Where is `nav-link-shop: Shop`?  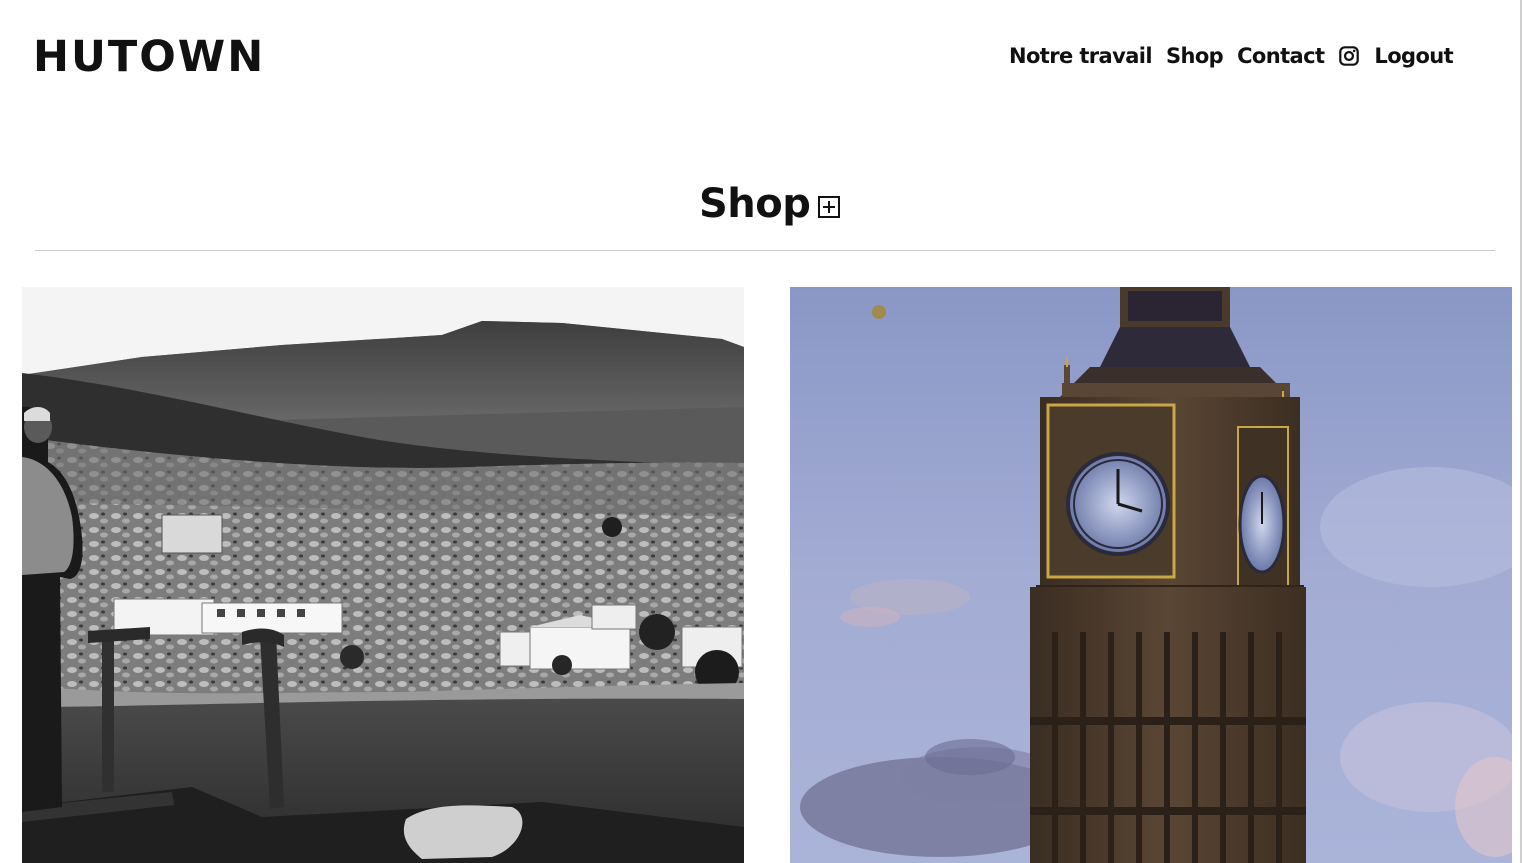
nav-link-shop: Shop is located at coordinates (1195, 56).